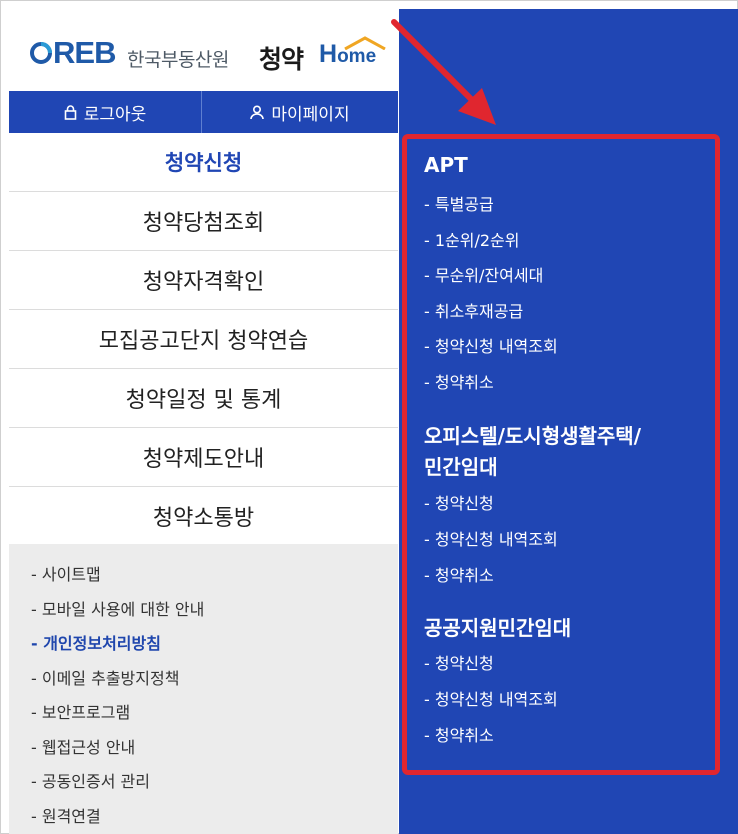 The height and width of the screenshot is (834, 738). I want to click on reb-logo-mark-icon, so click(41, 53).